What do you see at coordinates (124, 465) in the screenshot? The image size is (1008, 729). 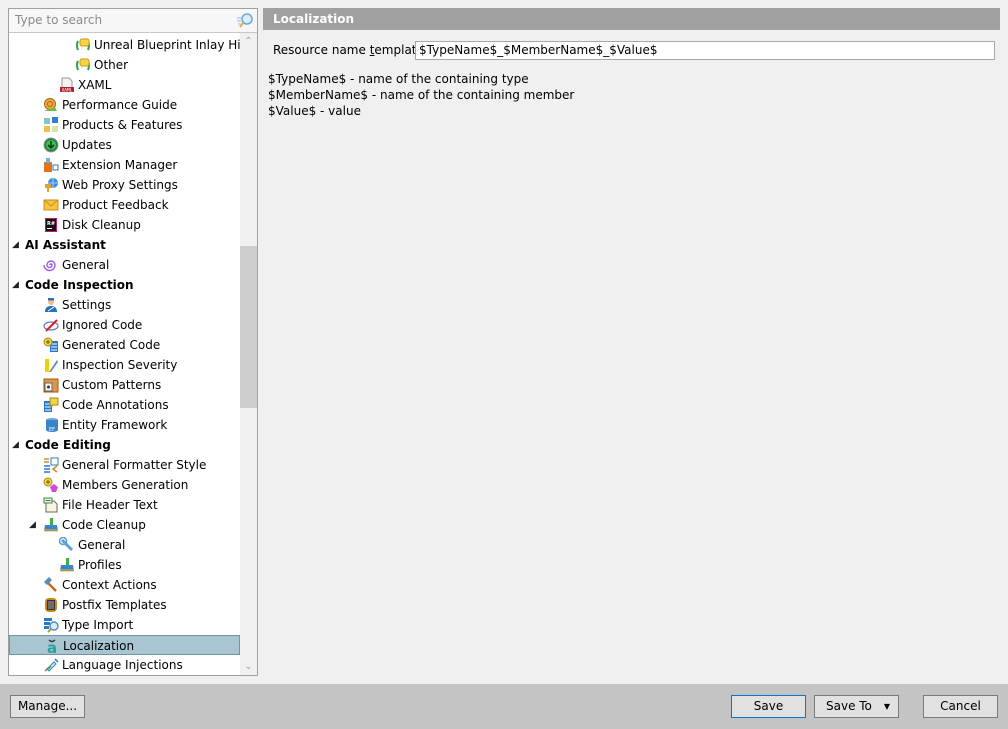 I see `tree-item: General Formatter Style` at bounding box center [124, 465].